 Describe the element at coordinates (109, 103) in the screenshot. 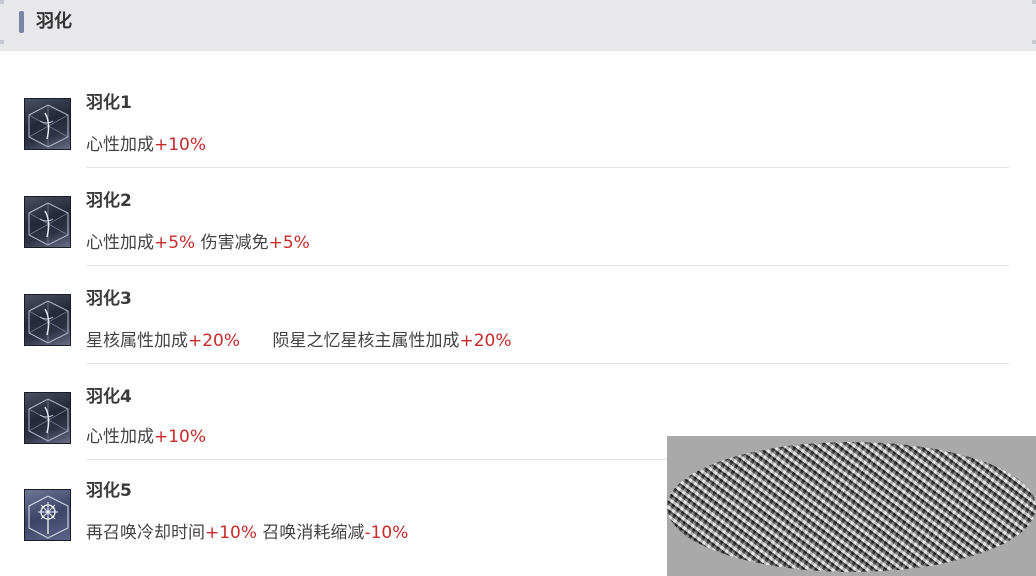

I see `item-name: 羽化1` at that location.